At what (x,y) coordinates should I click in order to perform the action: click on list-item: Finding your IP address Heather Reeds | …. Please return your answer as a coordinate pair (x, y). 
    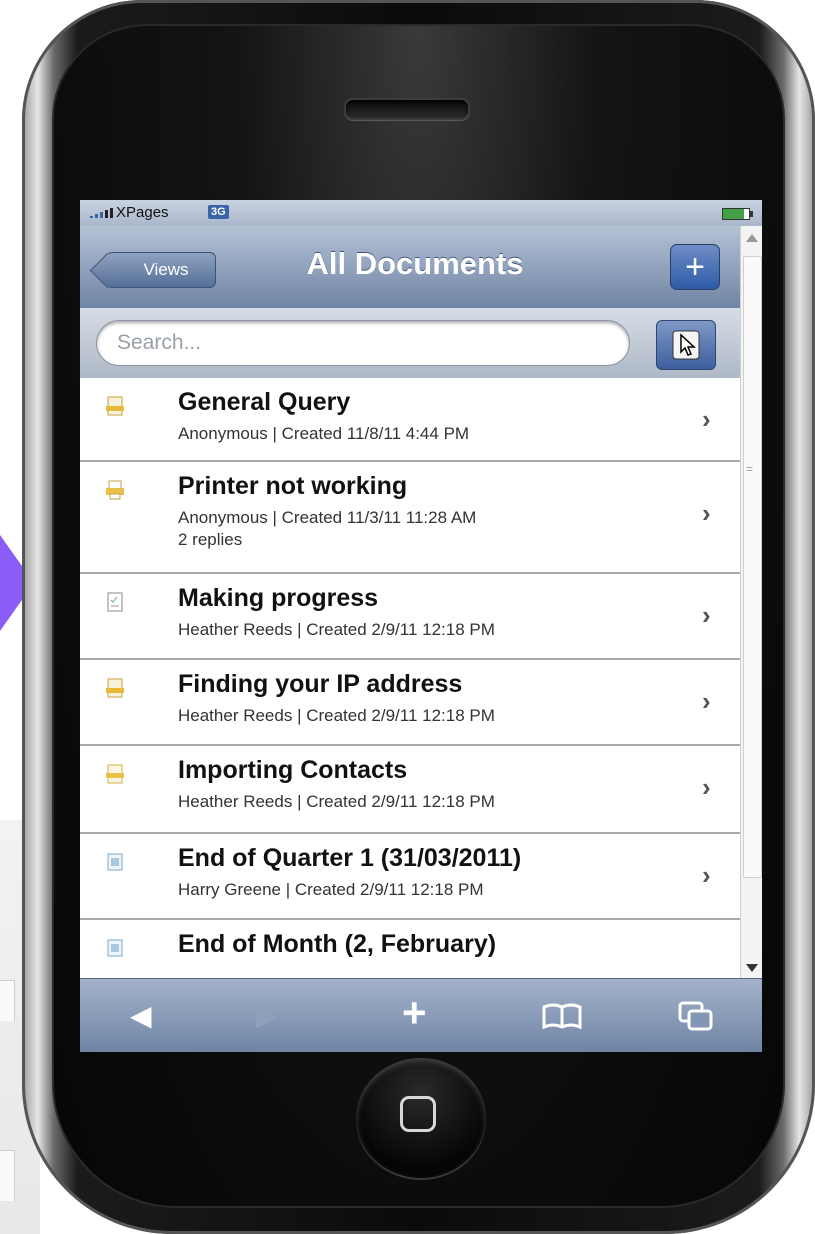
    Looking at the image, I should click on (410, 703).